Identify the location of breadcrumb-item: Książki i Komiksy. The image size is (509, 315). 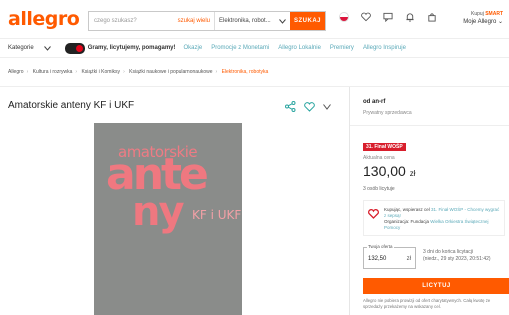
(100, 72).